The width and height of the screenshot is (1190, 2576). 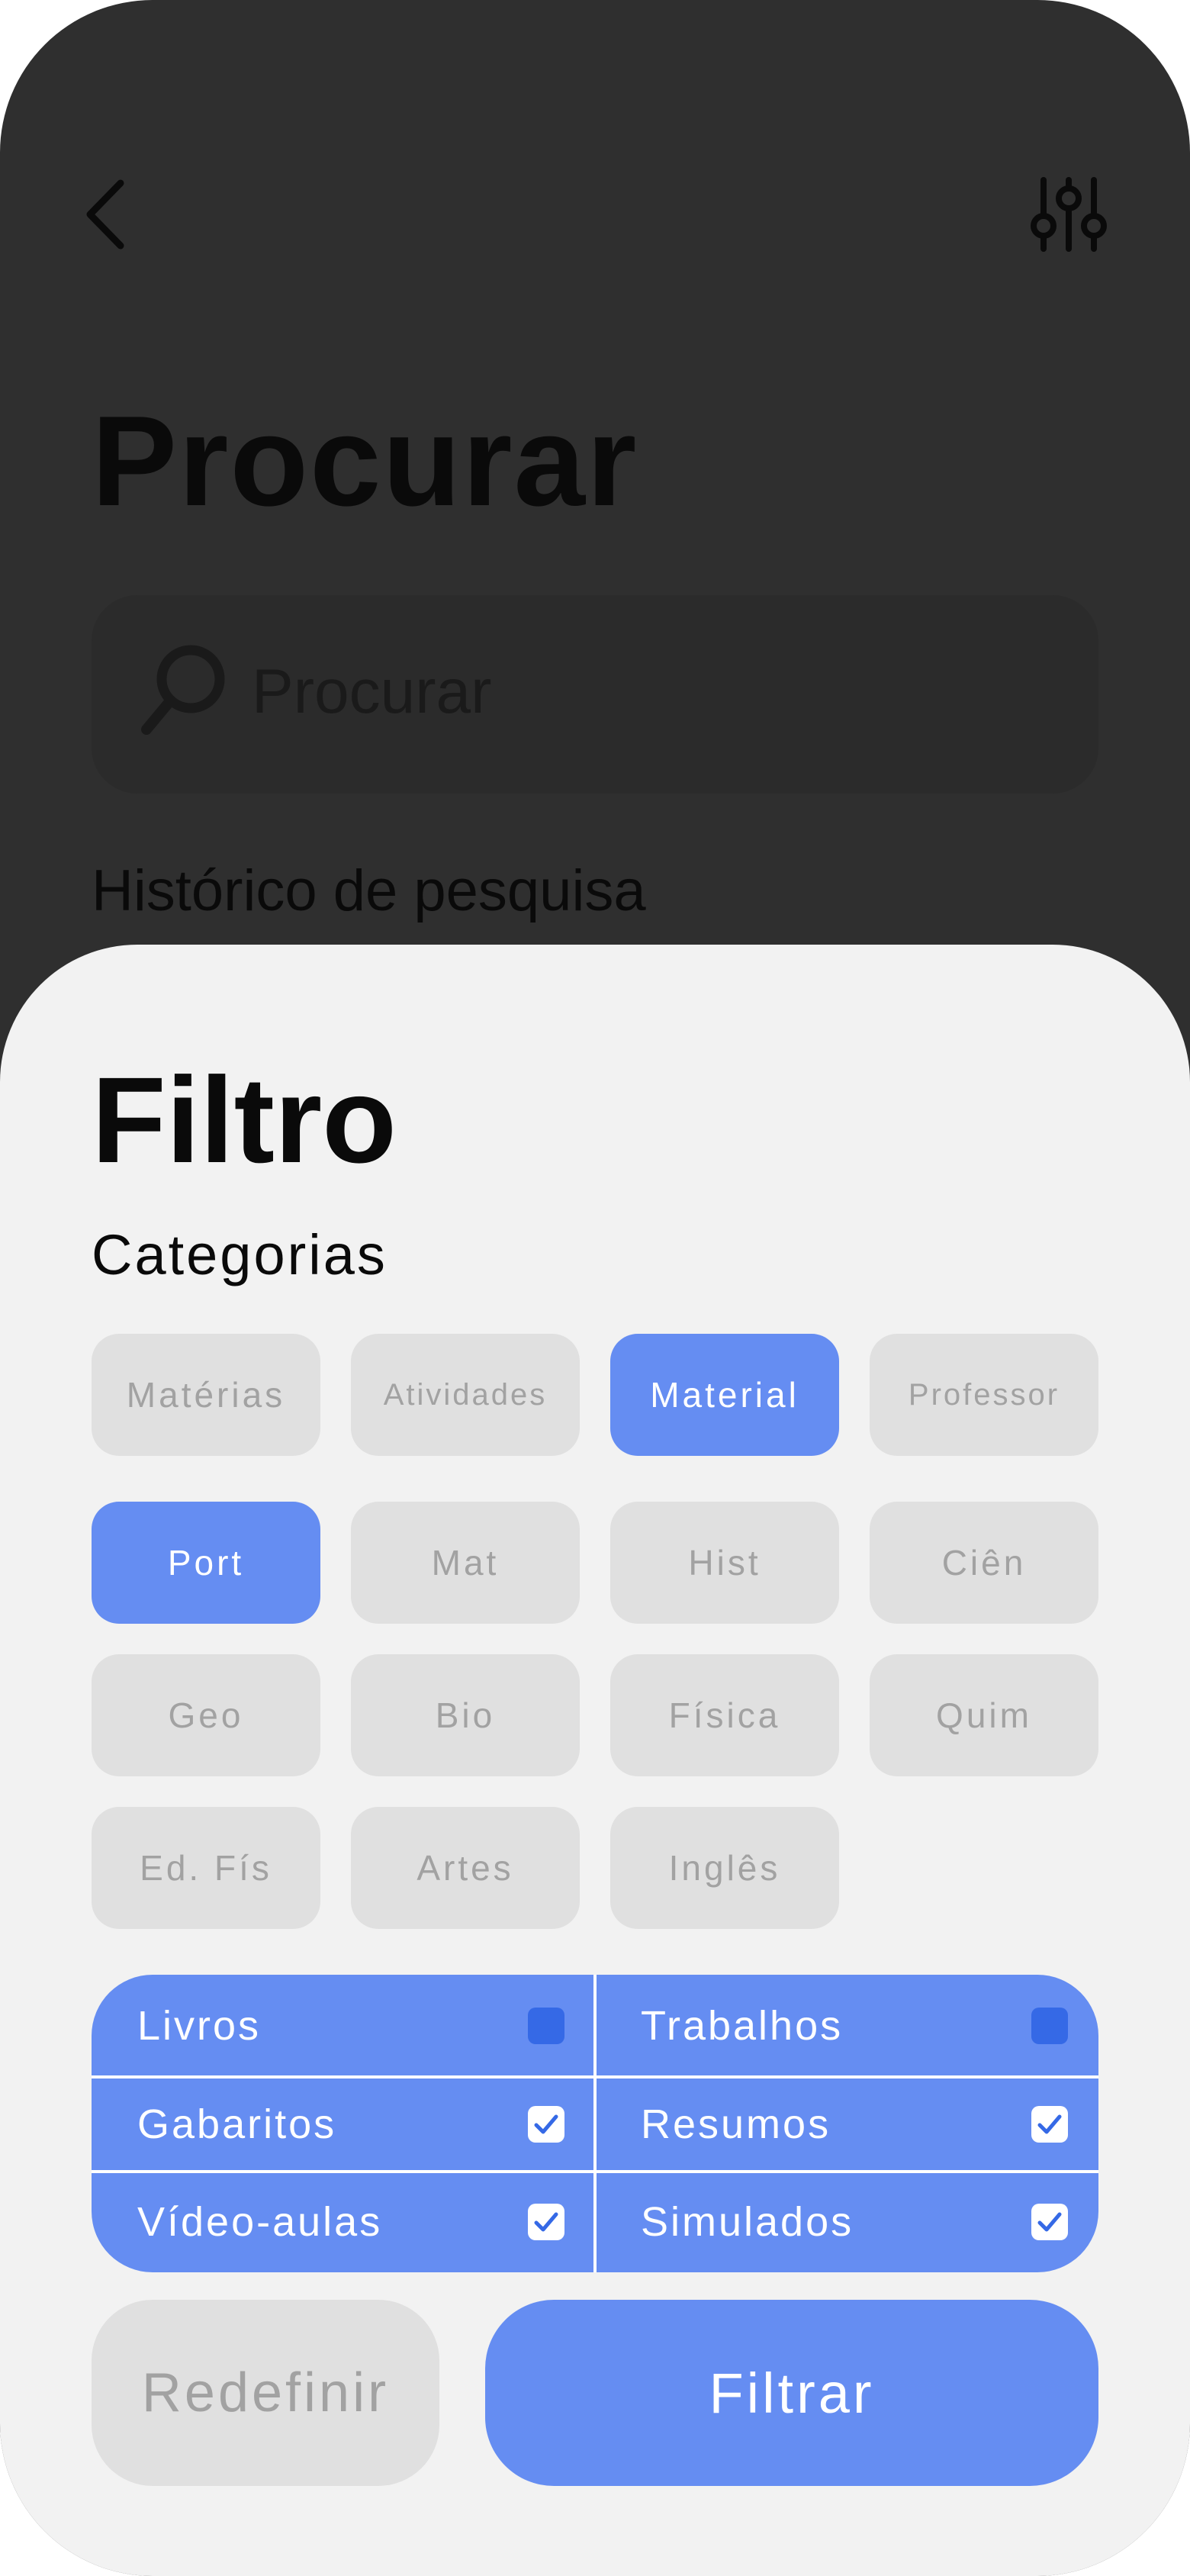 I want to click on category-chip-professor: Professor, so click(x=984, y=1395).